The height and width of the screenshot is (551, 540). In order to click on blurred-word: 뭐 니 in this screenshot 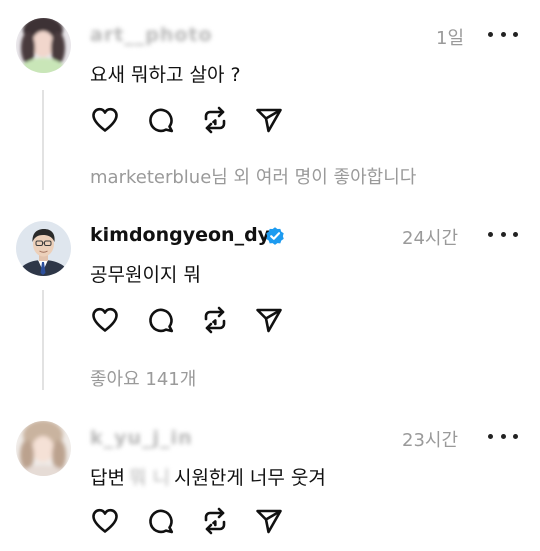, I will do `click(149, 478)`.